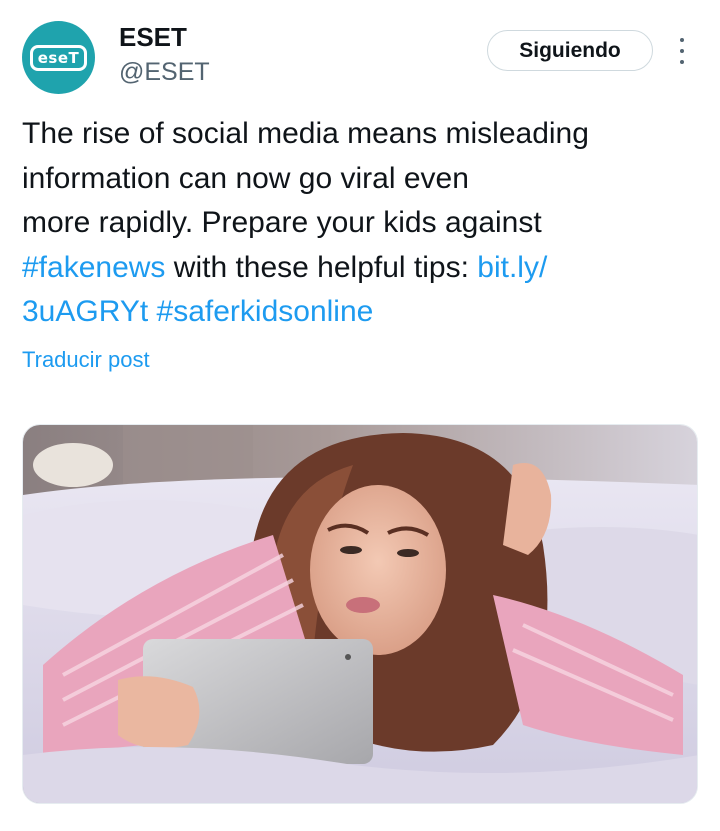 This screenshot has height=831, width=720. What do you see at coordinates (512, 267) in the screenshot?
I see `short-link-part-1: bit.ly/` at bounding box center [512, 267].